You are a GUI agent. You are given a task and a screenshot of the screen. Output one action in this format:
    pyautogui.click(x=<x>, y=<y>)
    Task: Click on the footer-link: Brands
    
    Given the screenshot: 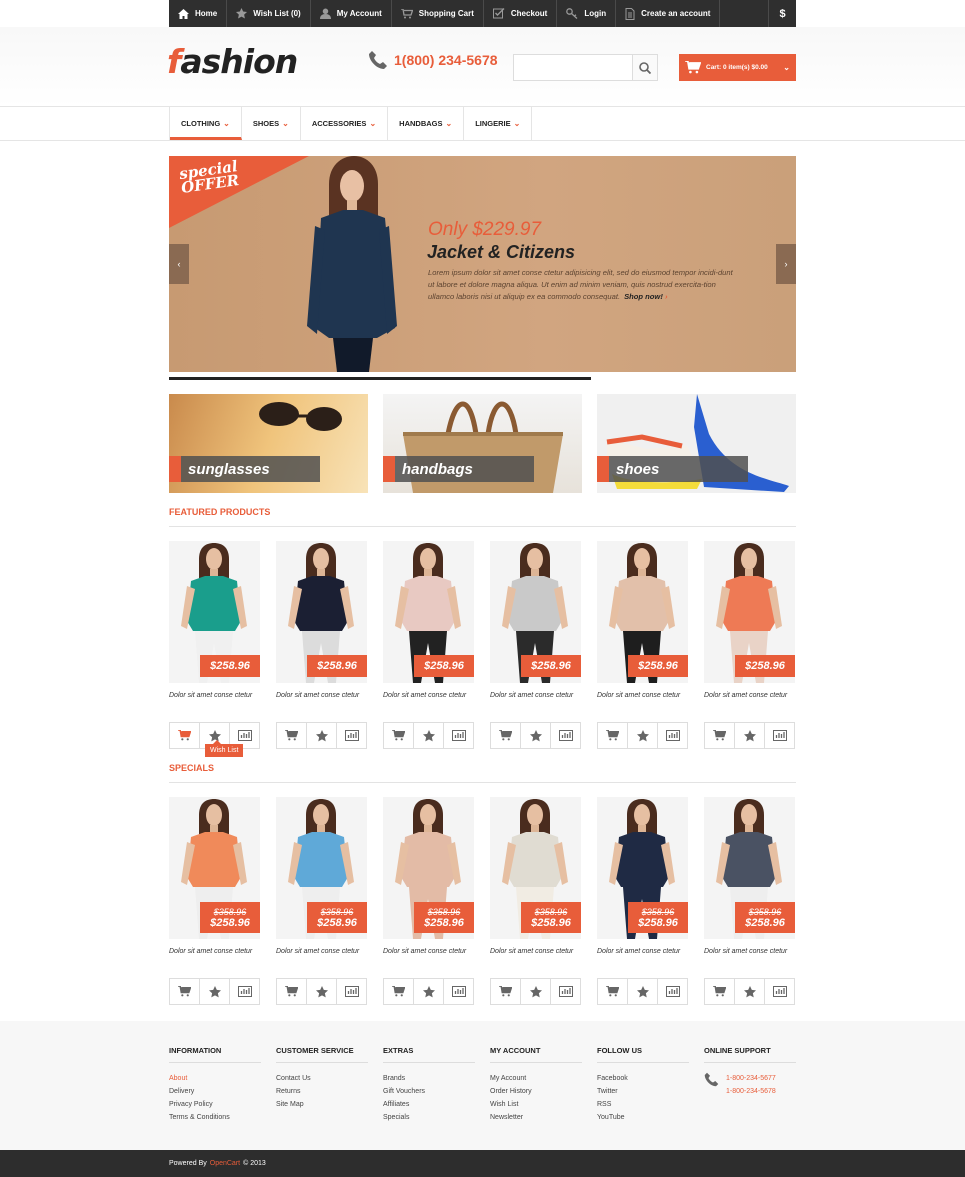 What is the action you would take?
    pyautogui.click(x=429, y=1078)
    